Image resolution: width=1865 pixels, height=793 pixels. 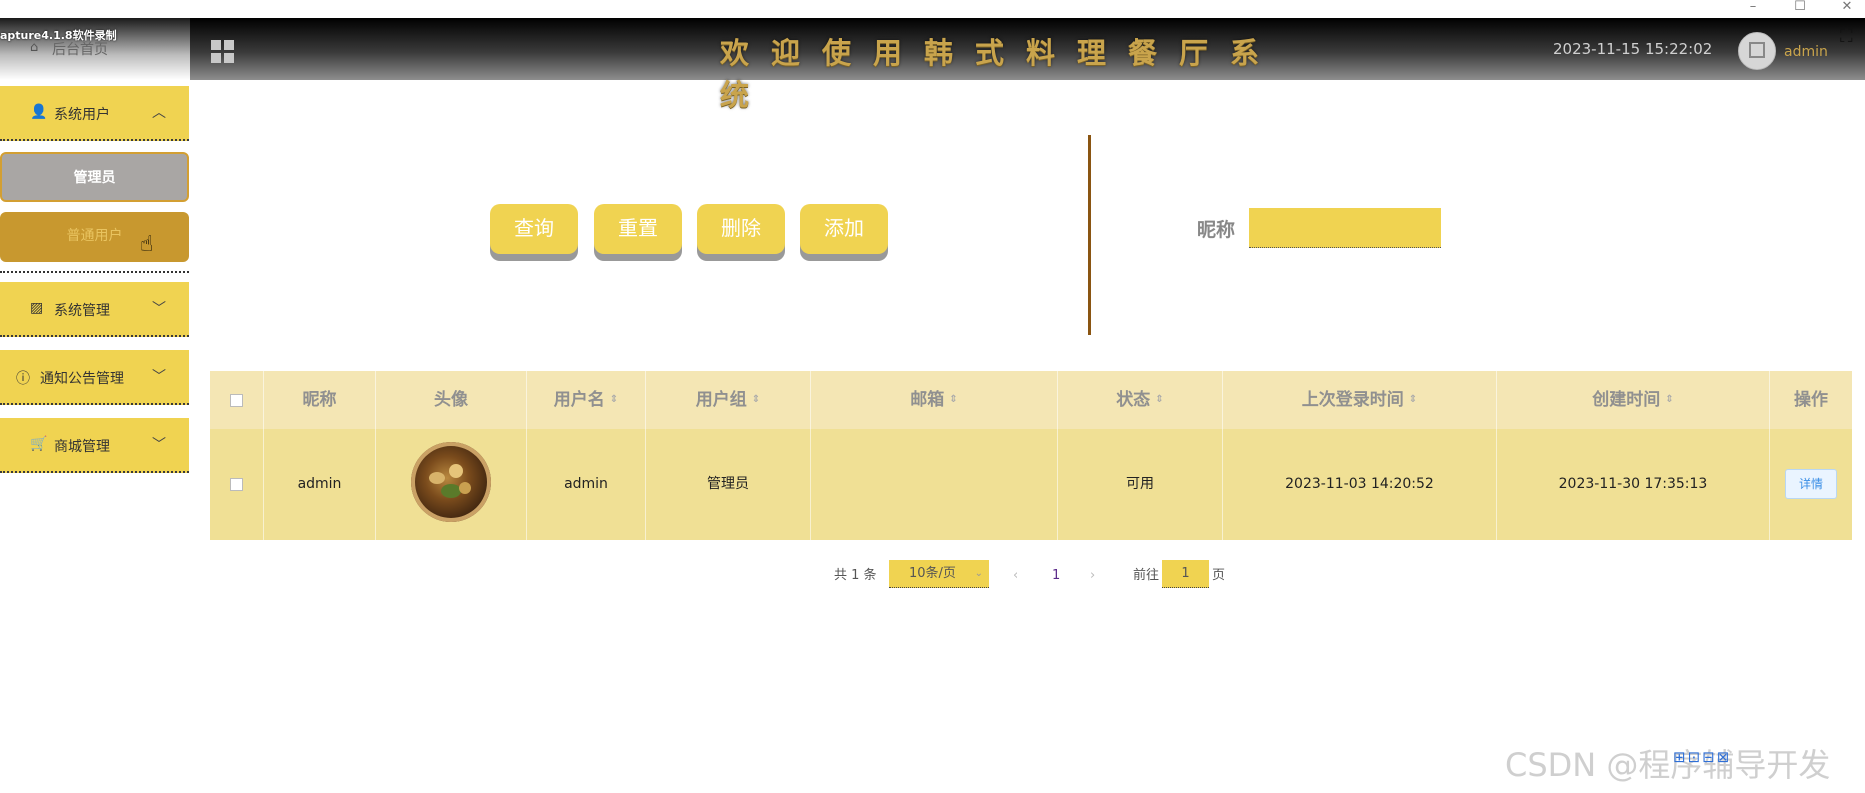 What do you see at coordinates (1219, 575) in the screenshot?
I see `goto-suffix: 页` at bounding box center [1219, 575].